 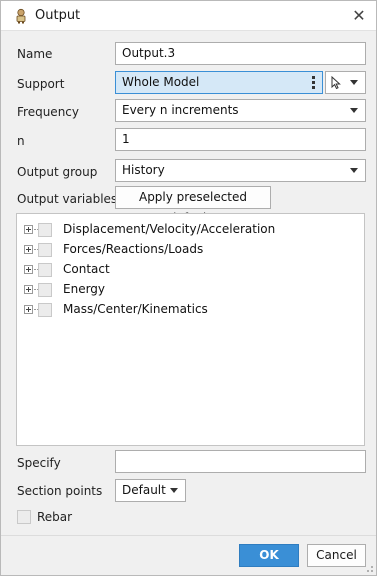 I want to click on n-field: 1, so click(x=240, y=139).